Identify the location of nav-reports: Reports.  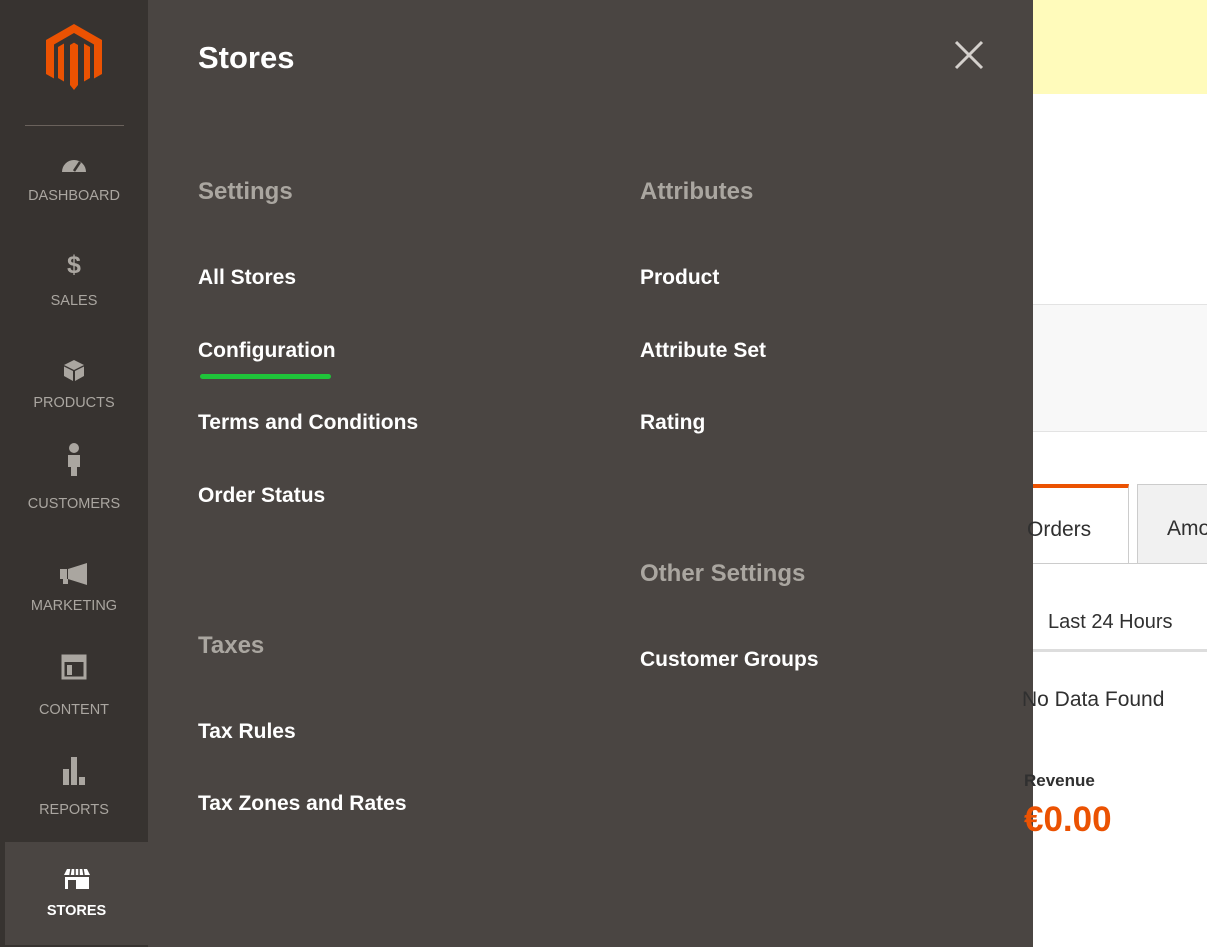
(74, 803).